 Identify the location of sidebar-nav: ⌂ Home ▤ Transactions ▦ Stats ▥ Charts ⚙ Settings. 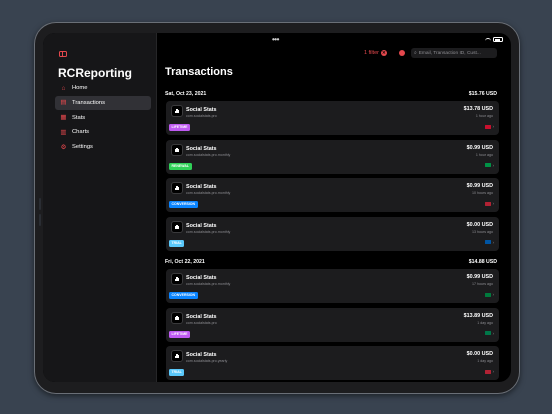
(103, 118).